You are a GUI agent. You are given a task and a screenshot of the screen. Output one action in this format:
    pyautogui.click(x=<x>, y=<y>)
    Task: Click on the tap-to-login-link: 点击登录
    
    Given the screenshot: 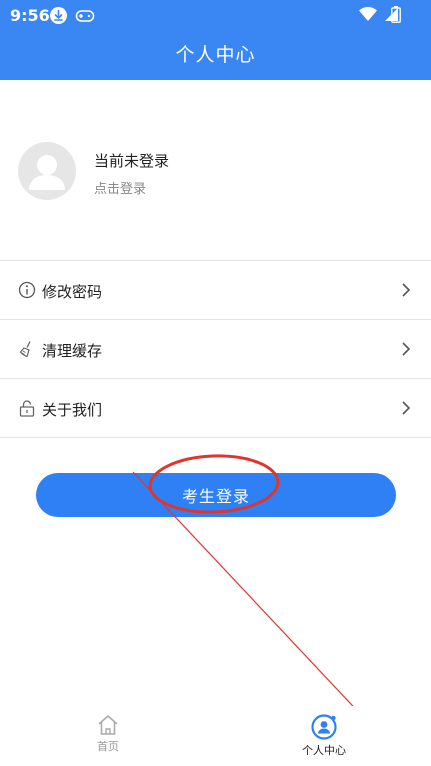 What is the action you would take?
    pyautogui.click(x=120, y=187)
    